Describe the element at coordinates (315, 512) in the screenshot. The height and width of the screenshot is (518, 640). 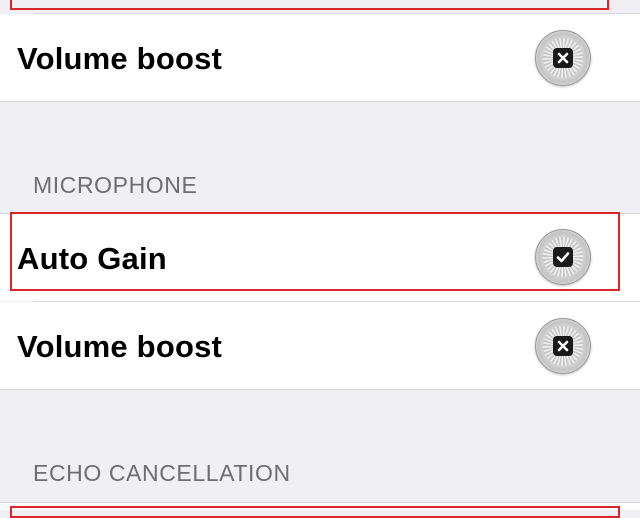
I see `highlight-box-bottom` at that location.